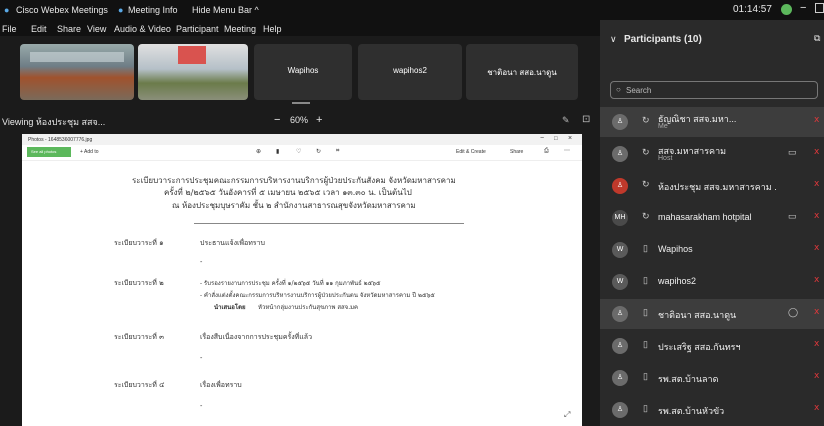  I want to click on delete-tool-icon: ▮, so click(277, 151).